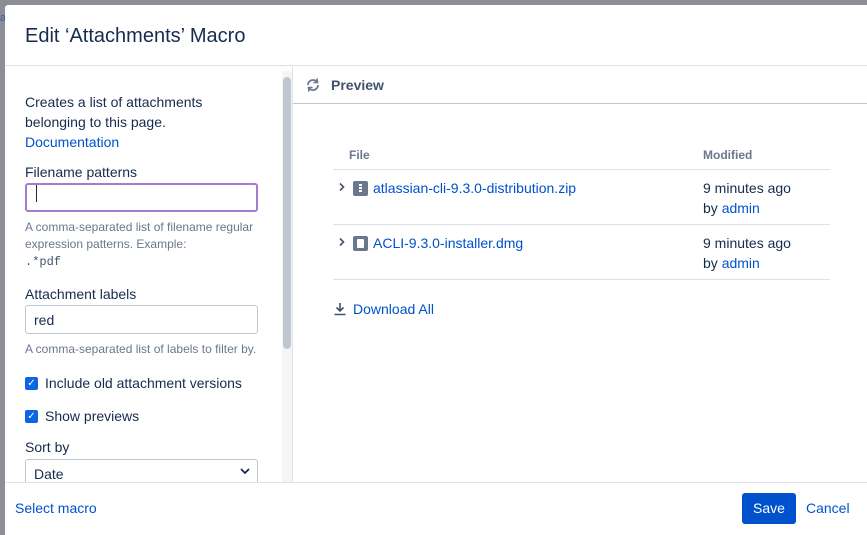 Image resolution: width=867 pixels, height=535 pixels. I want to click on preview-header: Preview, so click(580, 85).